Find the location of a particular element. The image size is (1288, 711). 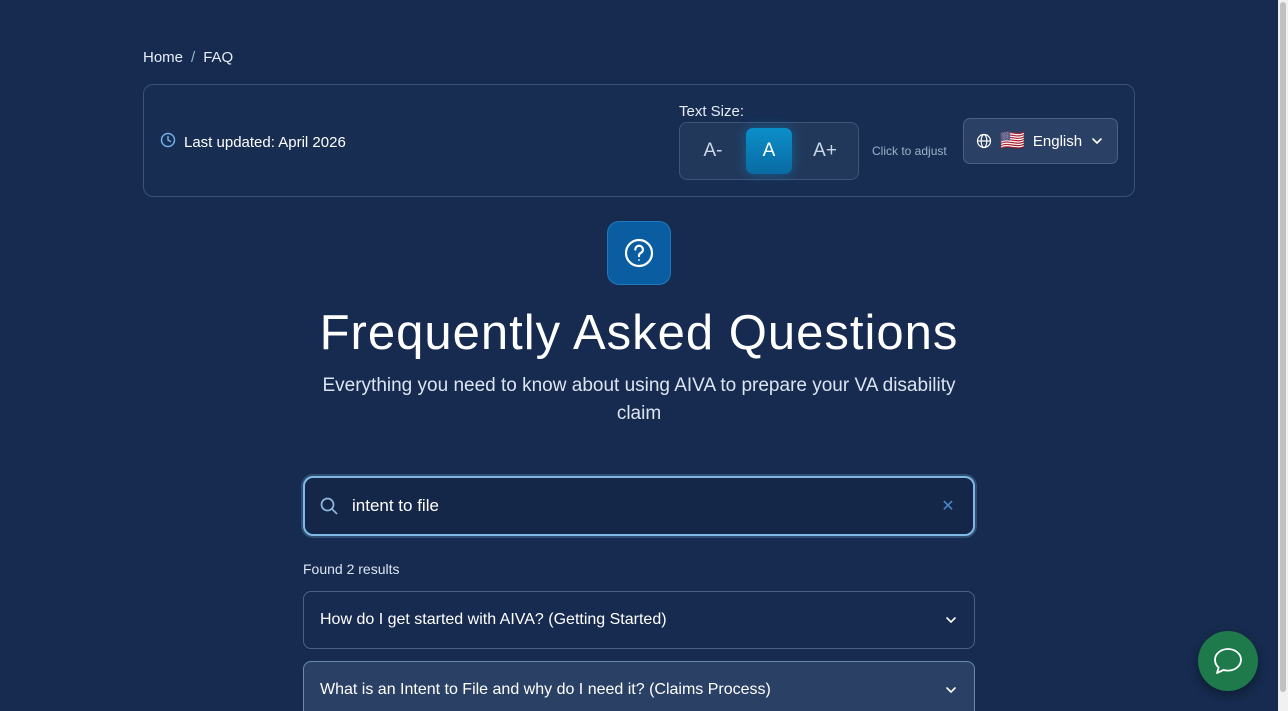

page-title: Frequently Asked Questions is located at coordinates (639, 333).